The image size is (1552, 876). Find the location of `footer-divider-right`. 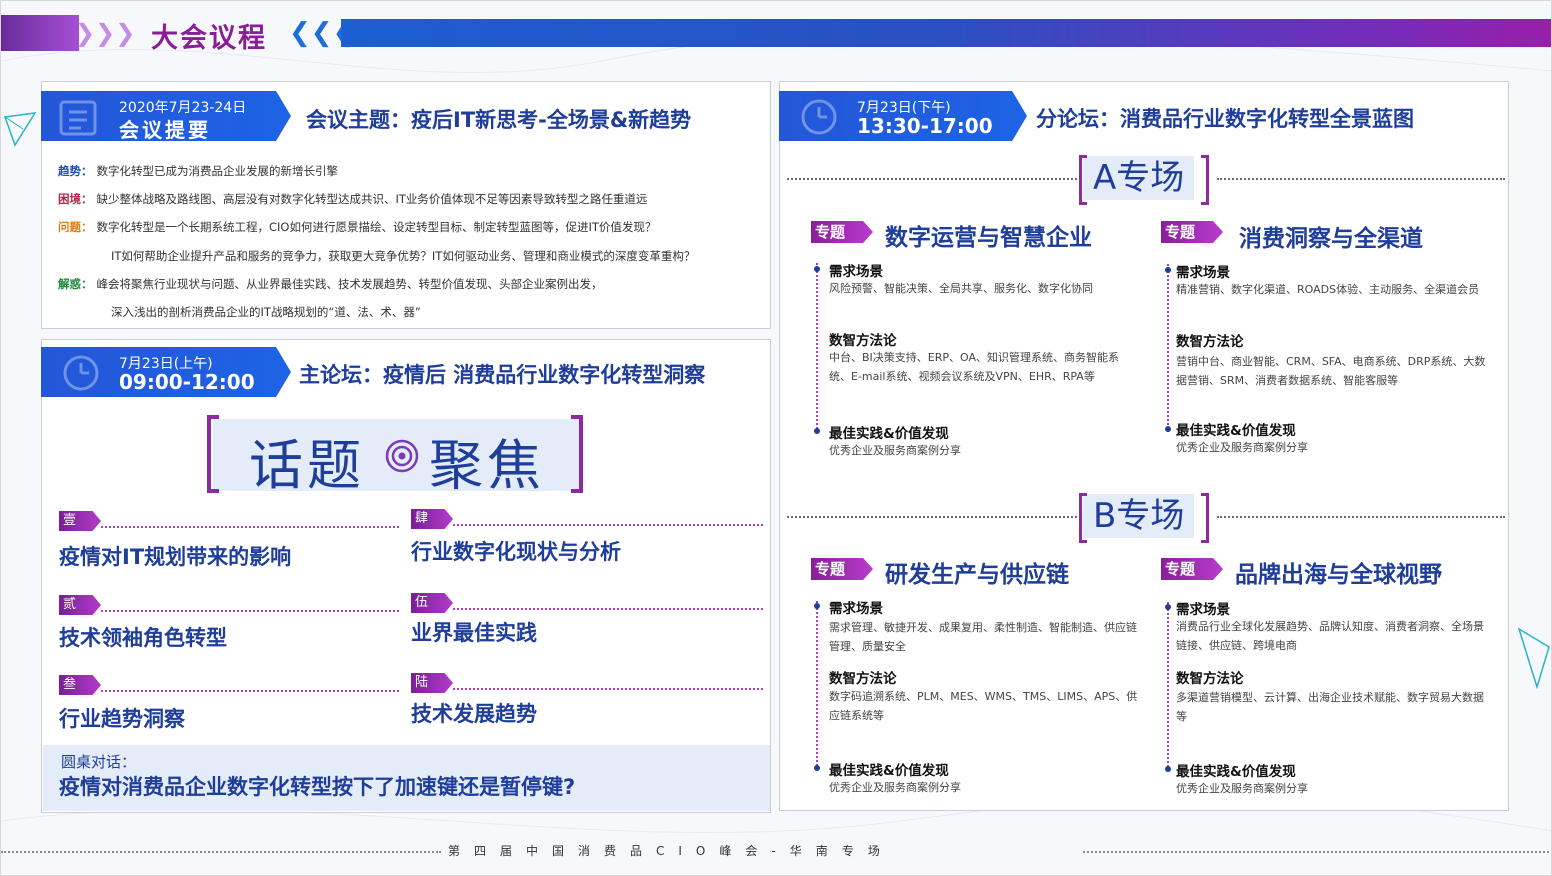

footer-divider-right is located at coordinates (1317, 852).